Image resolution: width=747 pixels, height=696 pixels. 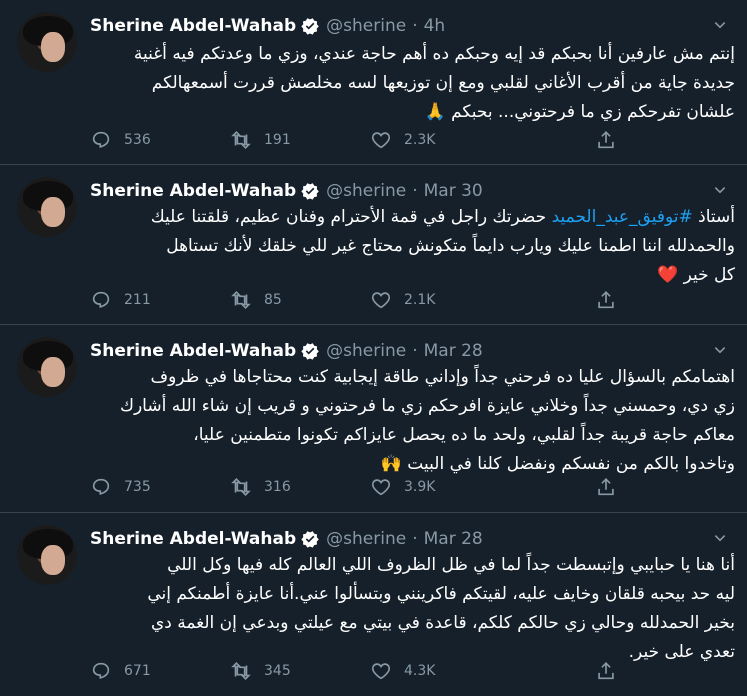 I want to click on tweet-text-segment: أستاذ, so click(x=713, y=217).